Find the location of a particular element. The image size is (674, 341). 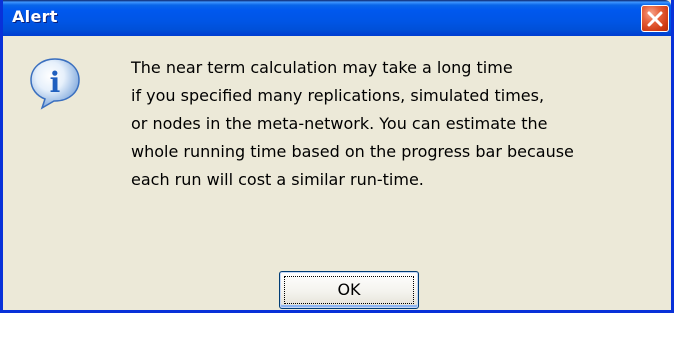

window-title: Alert is located at coordinates (35, 16).